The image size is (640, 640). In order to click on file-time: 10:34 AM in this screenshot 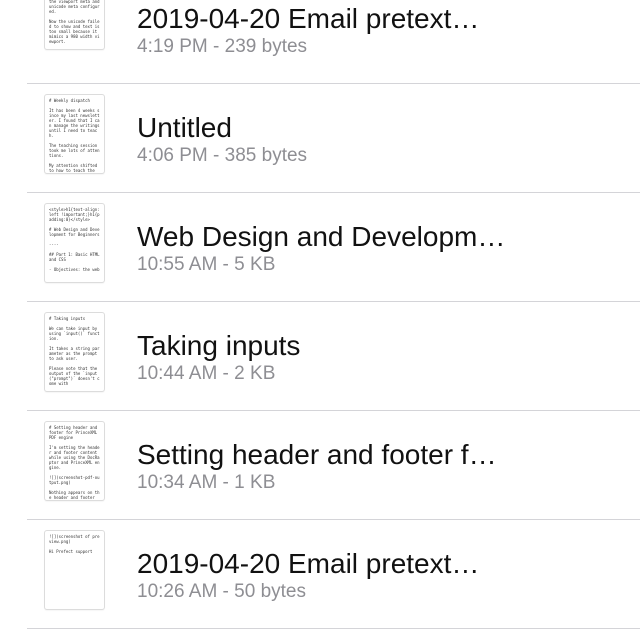, I will do `click(177, 482)`.